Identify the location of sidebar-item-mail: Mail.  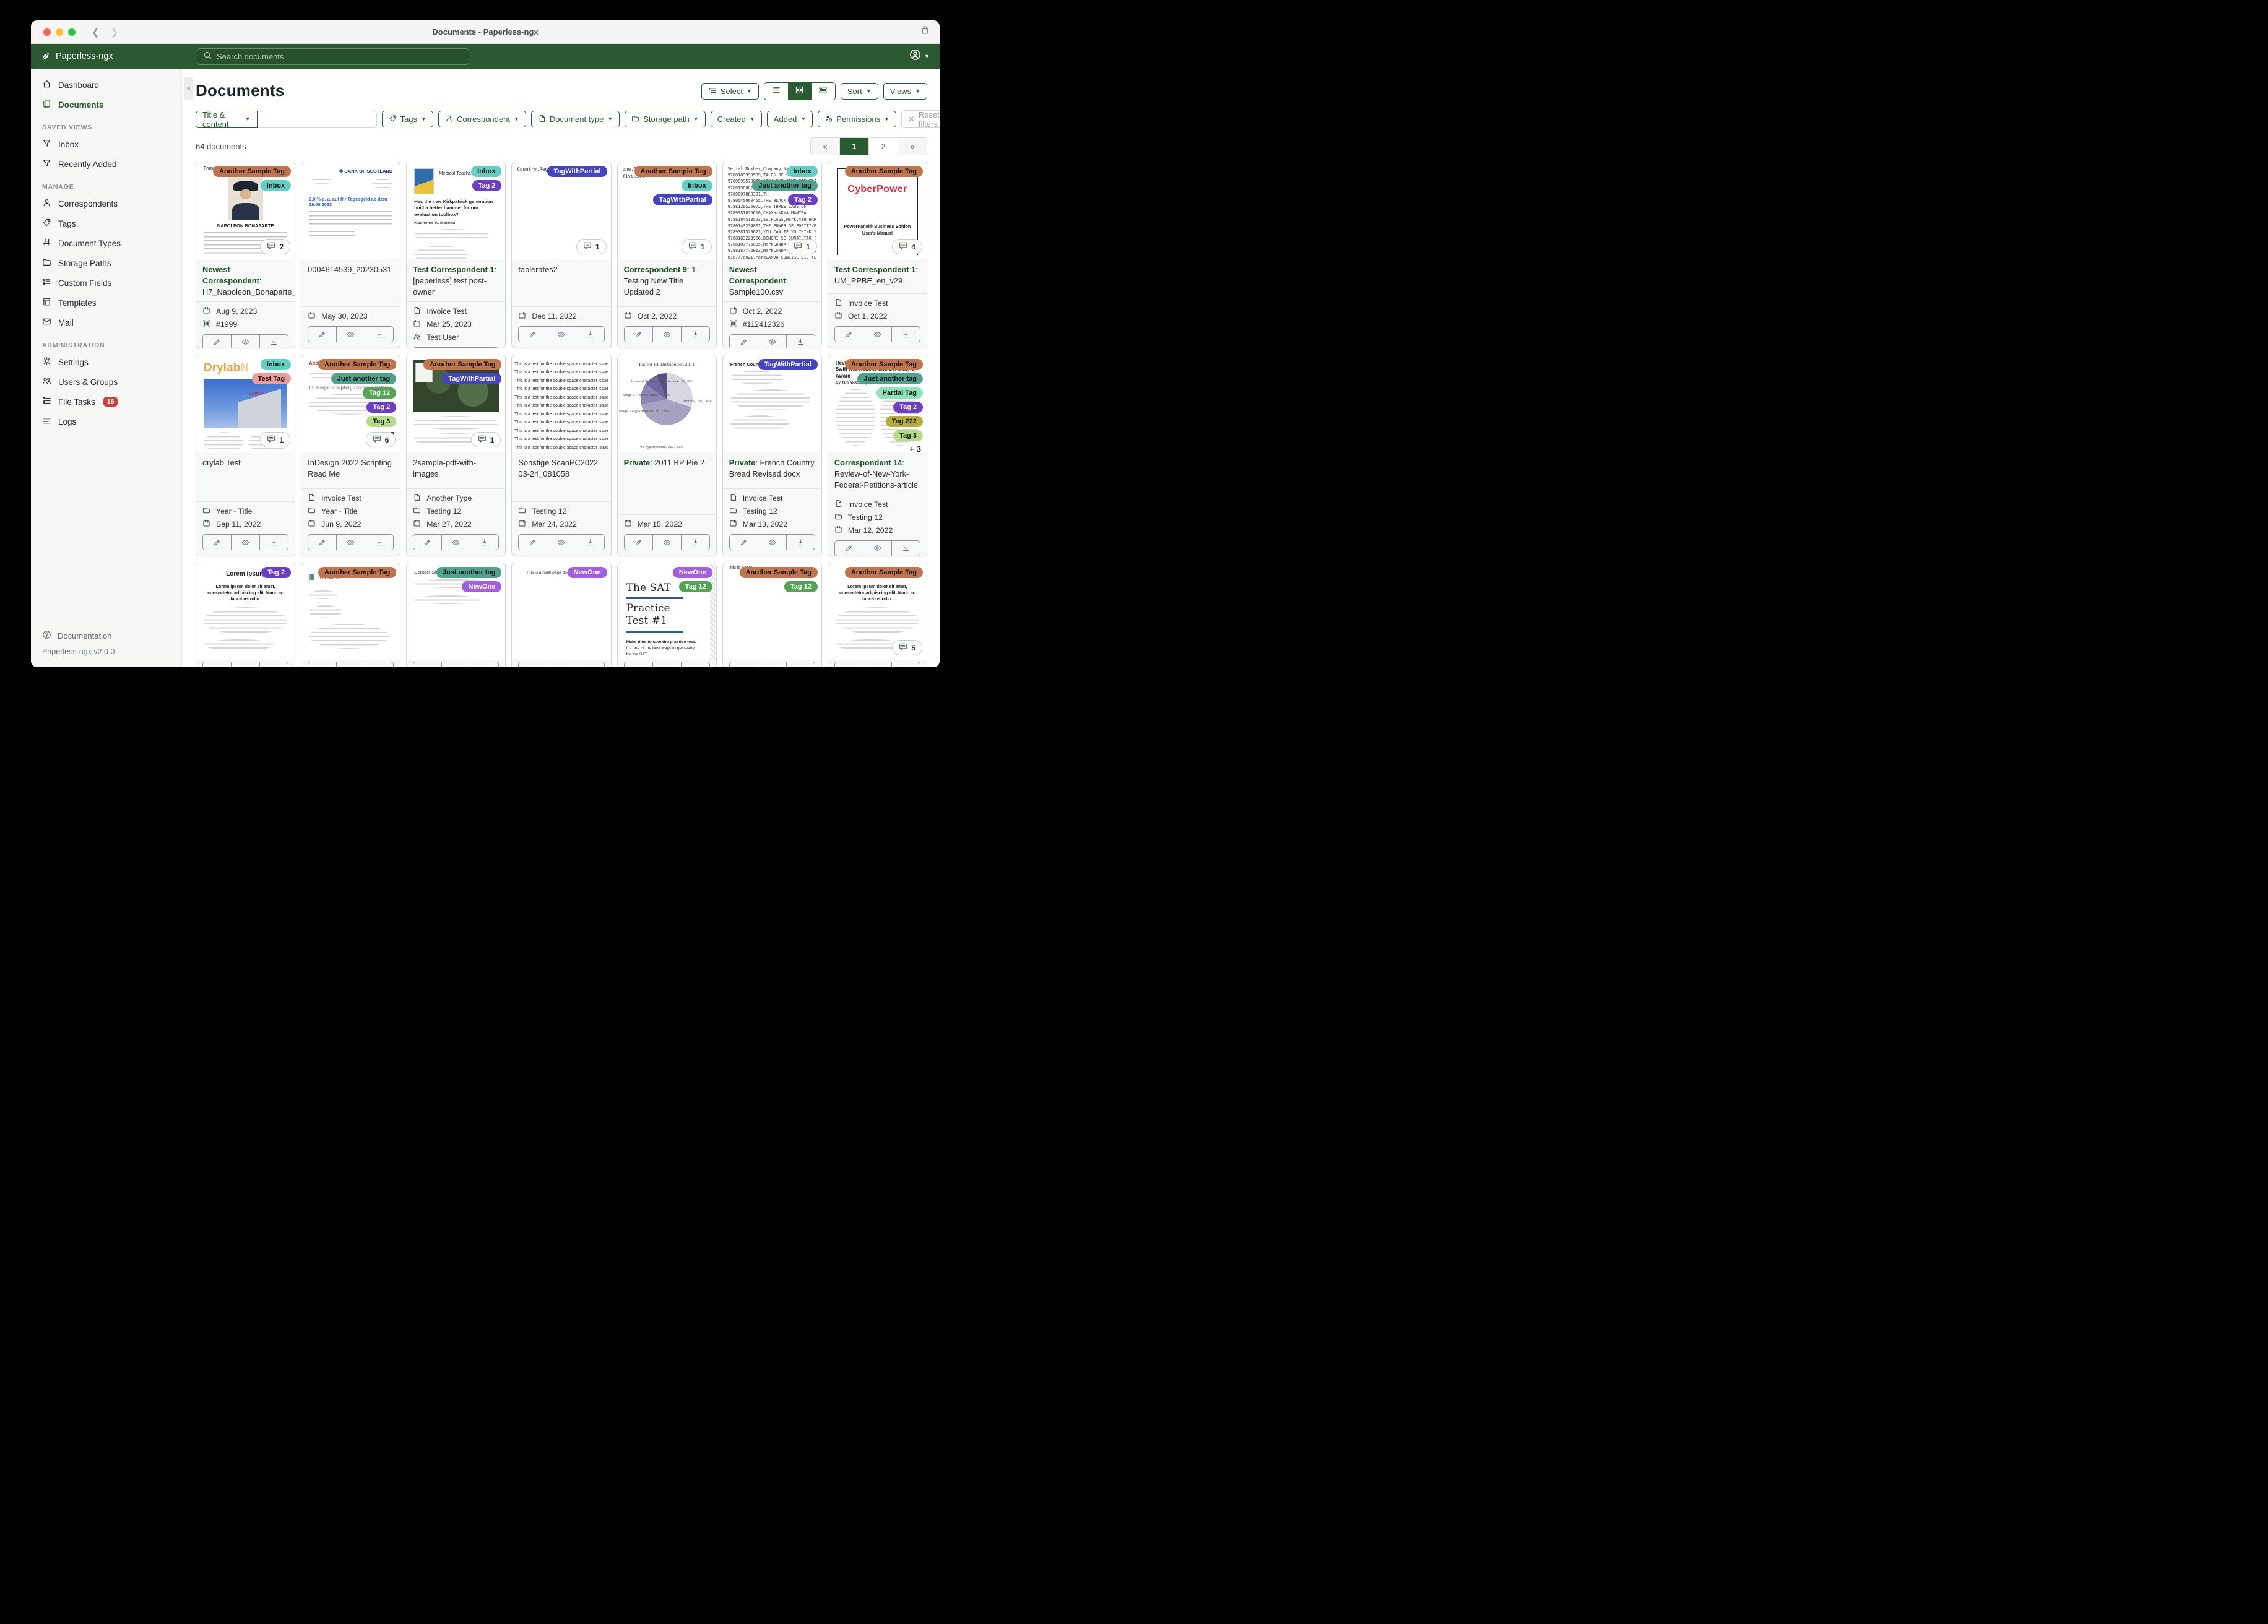
(106, 323).